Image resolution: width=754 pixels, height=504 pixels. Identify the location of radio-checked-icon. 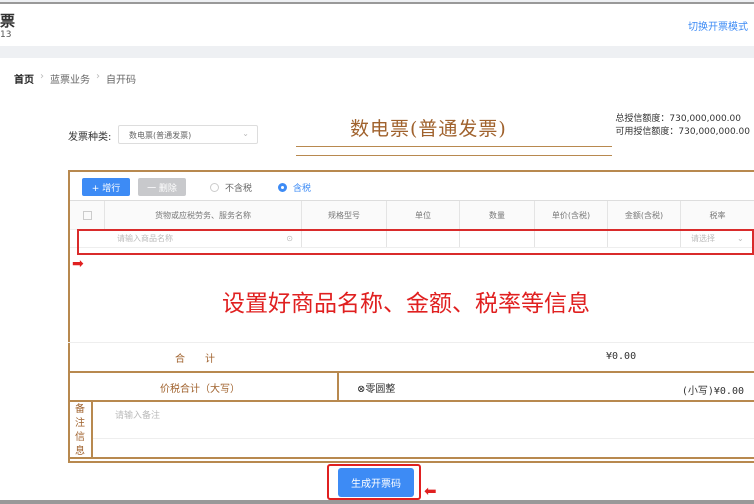
(282, 187).